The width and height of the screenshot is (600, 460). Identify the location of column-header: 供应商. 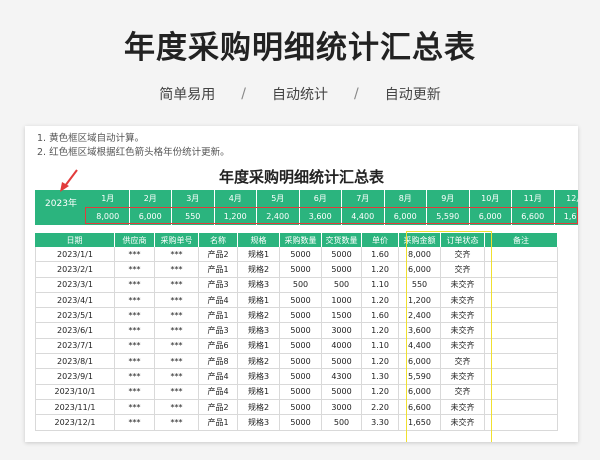
(135, 240).